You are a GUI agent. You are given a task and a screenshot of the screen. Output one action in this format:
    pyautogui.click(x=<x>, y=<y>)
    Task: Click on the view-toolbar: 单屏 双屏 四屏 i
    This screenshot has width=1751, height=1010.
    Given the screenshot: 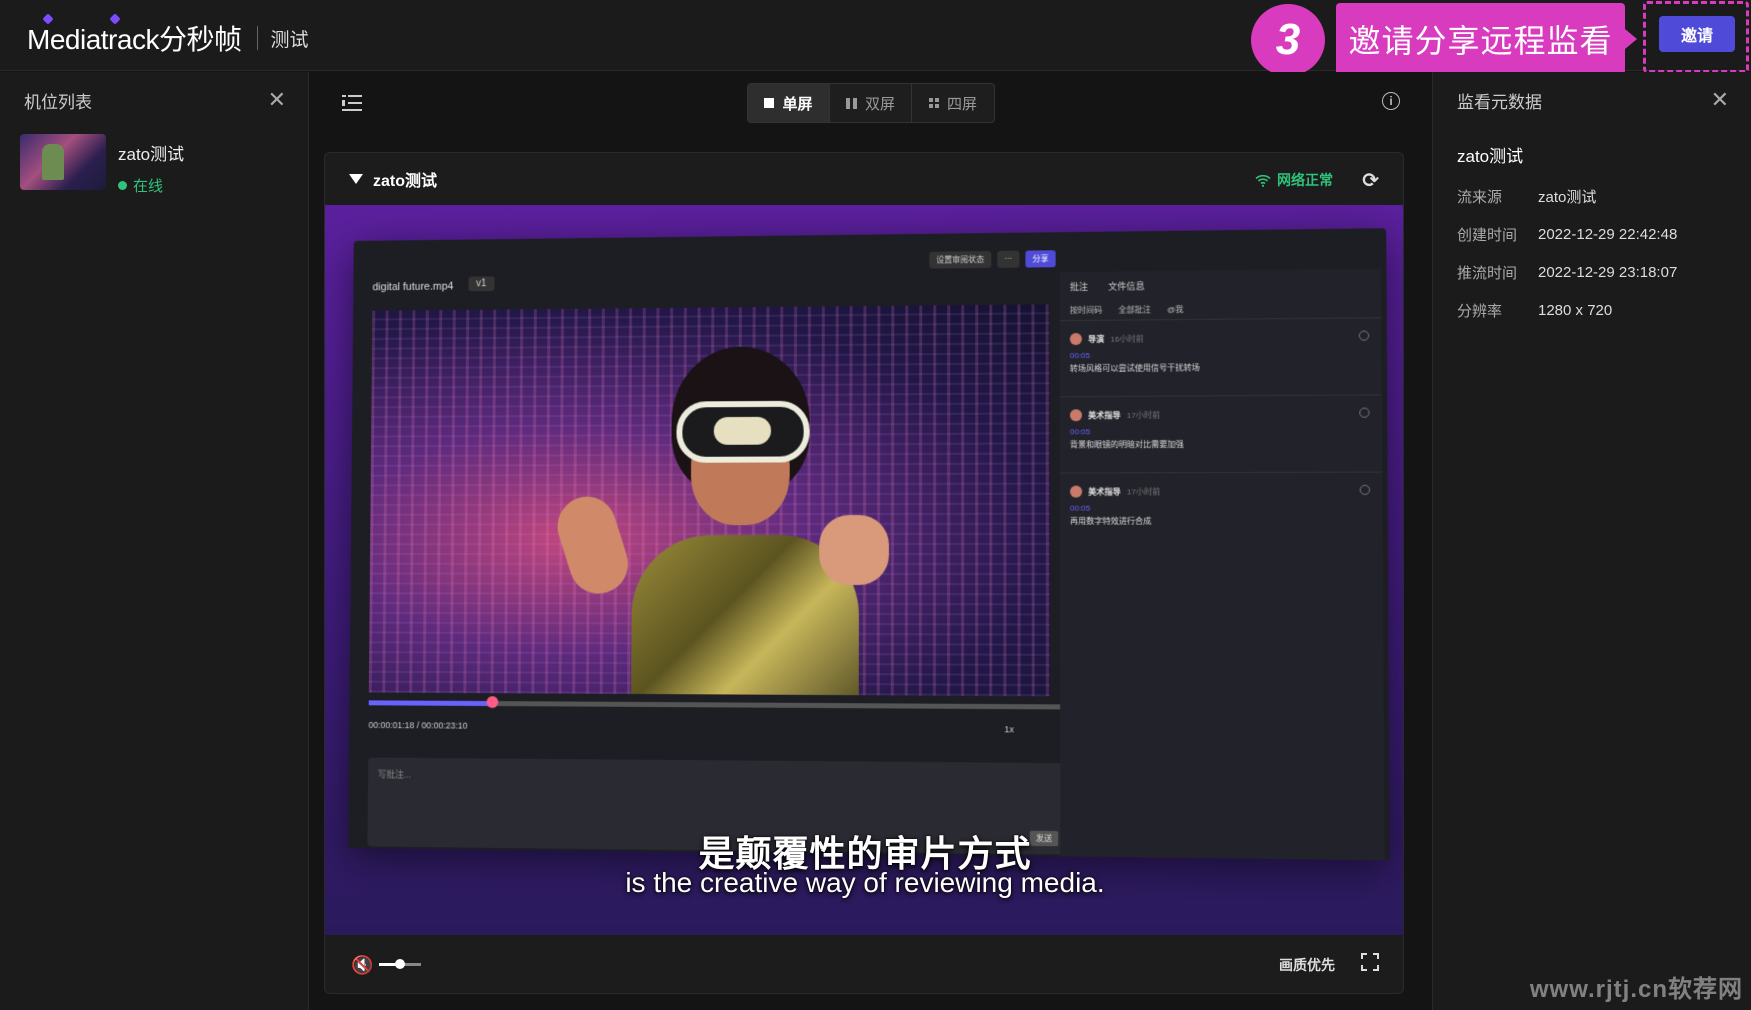 What is the action you would take?
    pyautogui.click(x=871, y=104)
    